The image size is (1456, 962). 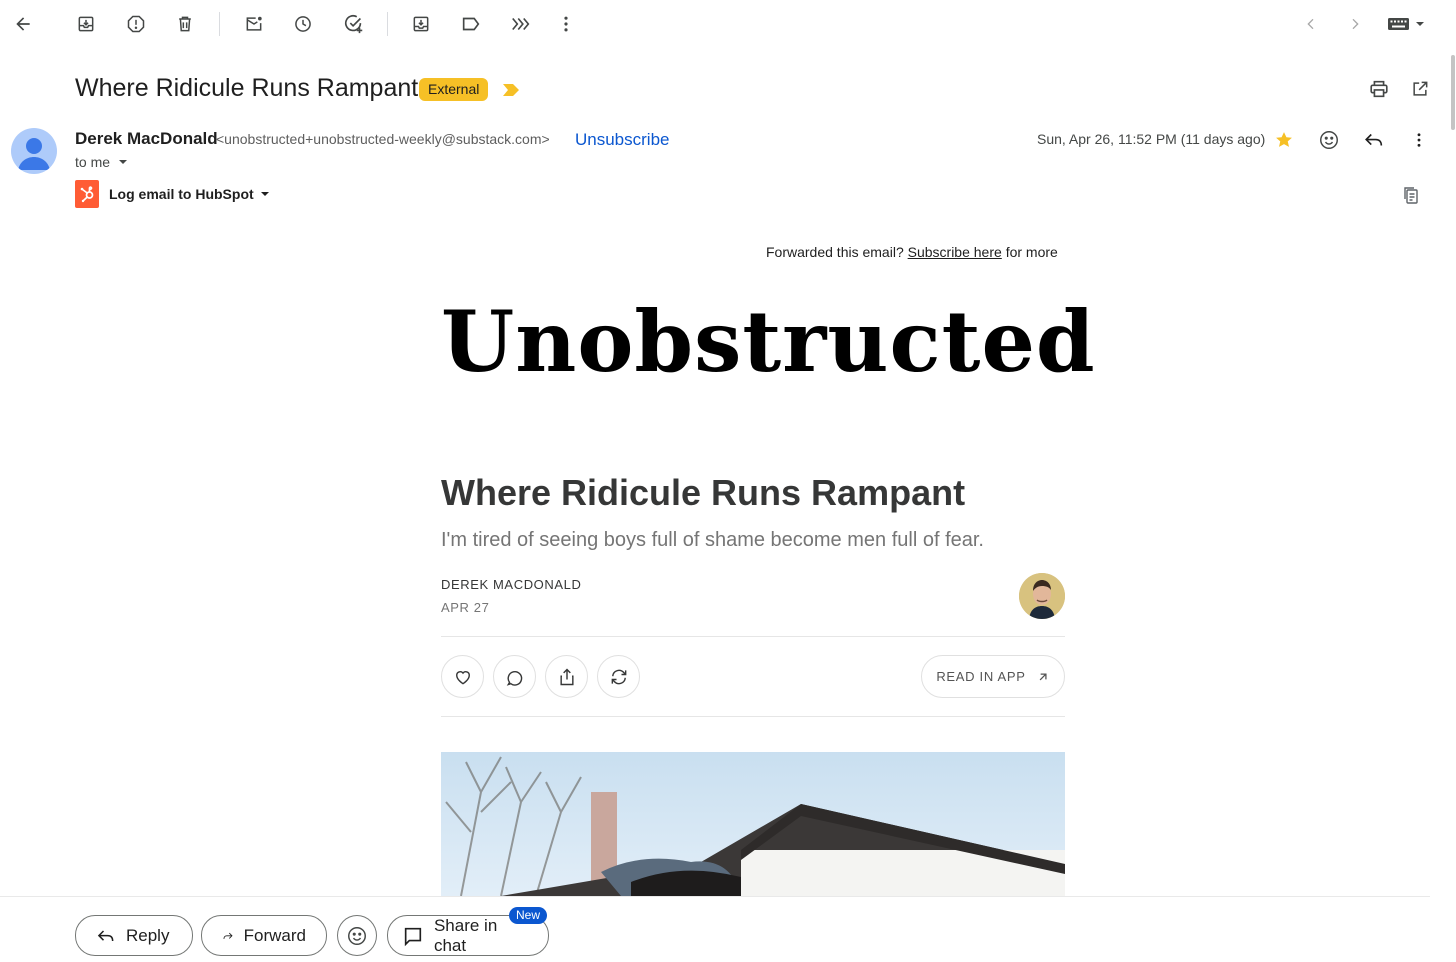 What do you see at coordinates (454, 89) in the screenshot?
I see `external-label-badge: External` at bounding box center [454, 89].